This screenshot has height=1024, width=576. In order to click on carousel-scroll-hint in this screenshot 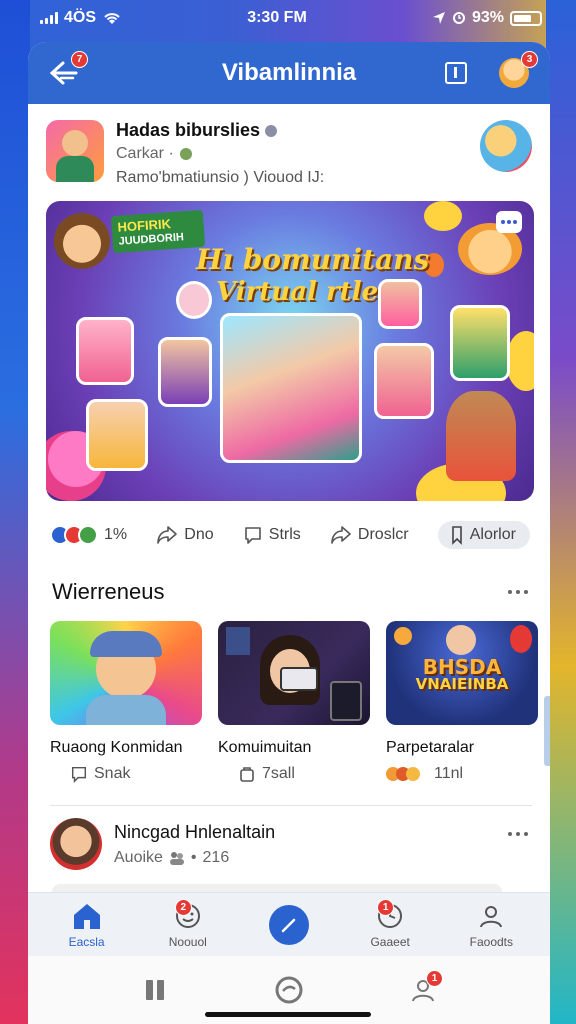, I will do `click(547, 731)`.